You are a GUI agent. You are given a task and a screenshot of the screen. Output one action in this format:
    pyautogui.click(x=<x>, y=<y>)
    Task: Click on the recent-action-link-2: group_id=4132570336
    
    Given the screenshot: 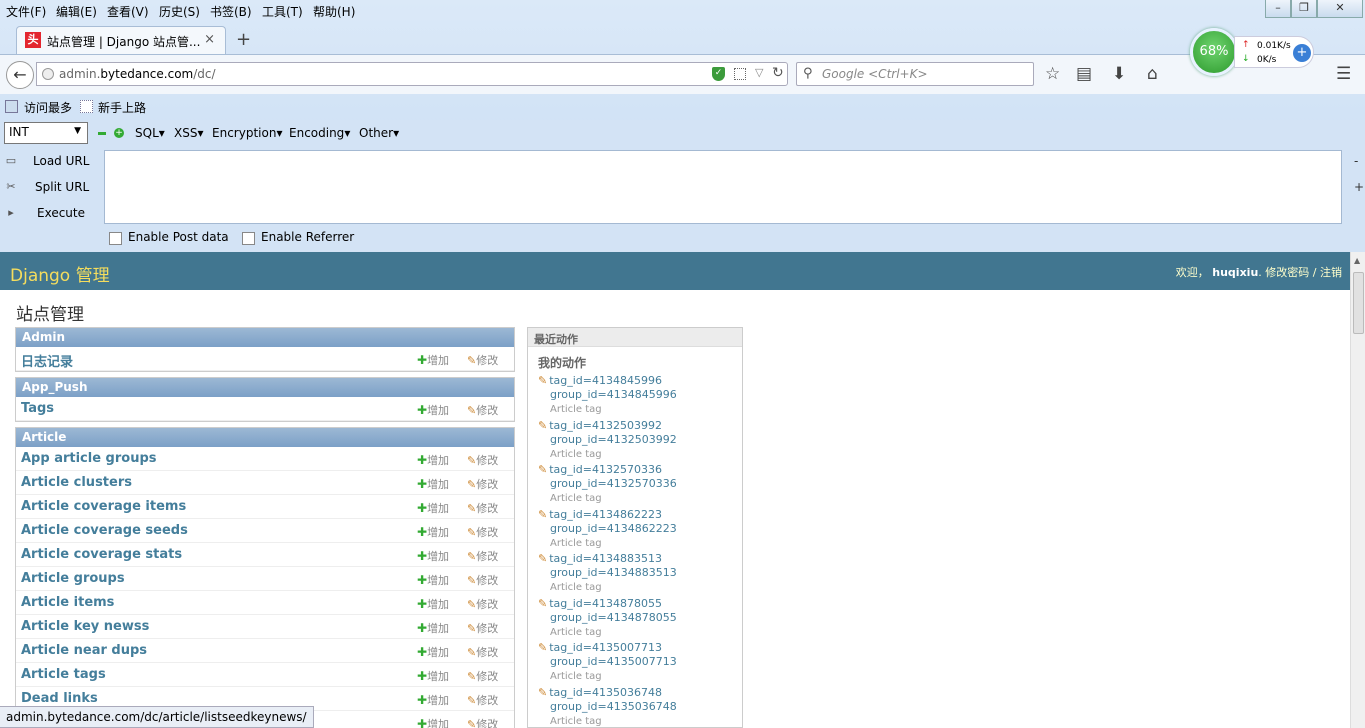 What is the action you would take?
    pyautogui.click(x=638, y=484)
    